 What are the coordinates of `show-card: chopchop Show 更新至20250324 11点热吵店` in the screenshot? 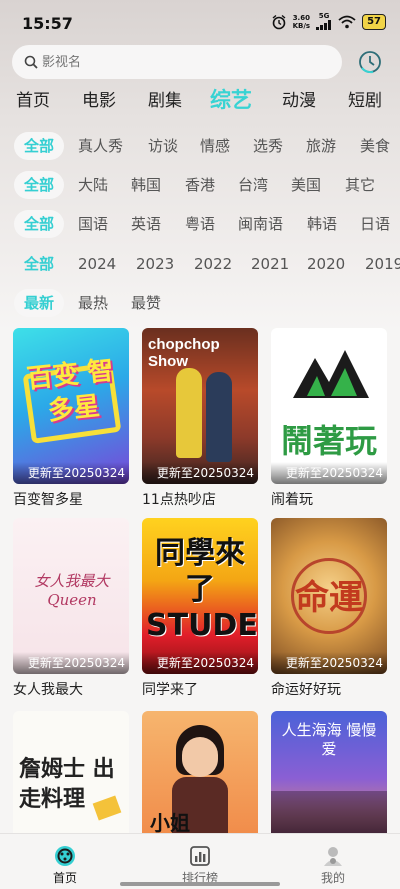 It's located at (201, 418).